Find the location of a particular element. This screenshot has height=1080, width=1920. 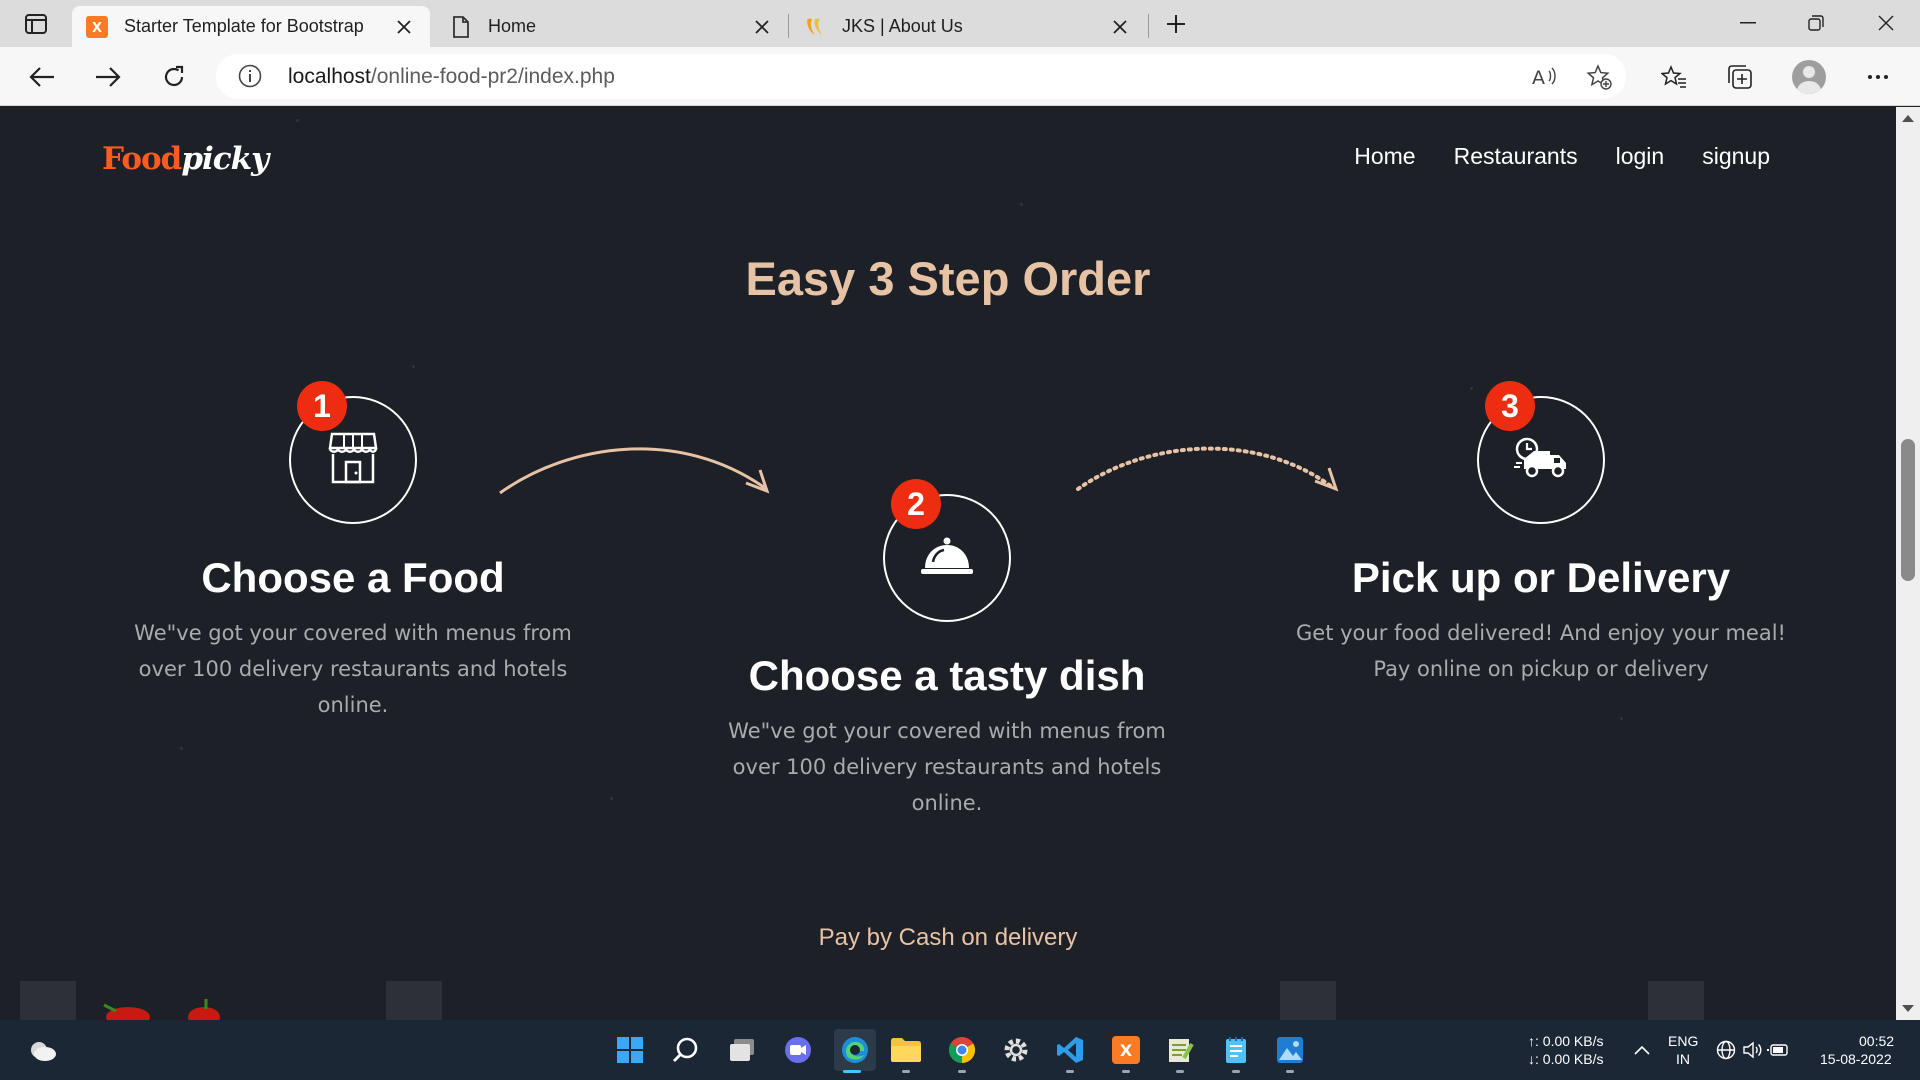

language-region: IN is located at coordinates (1683, 1059).